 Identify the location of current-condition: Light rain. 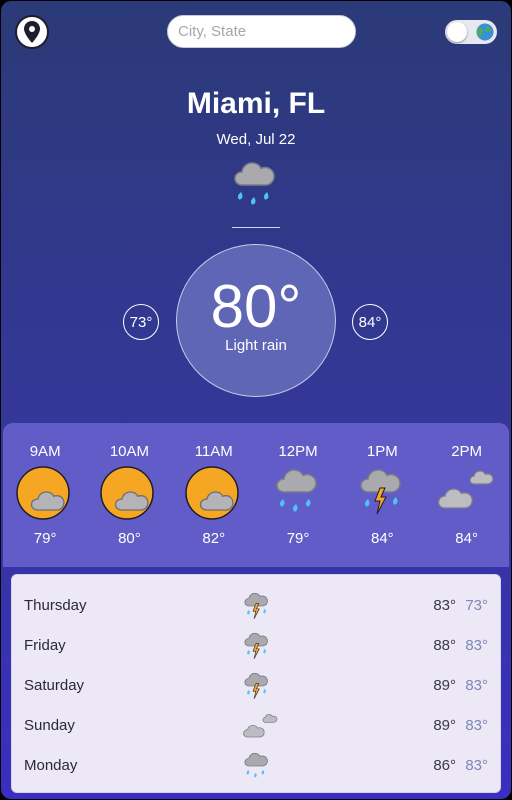
(256, 345).